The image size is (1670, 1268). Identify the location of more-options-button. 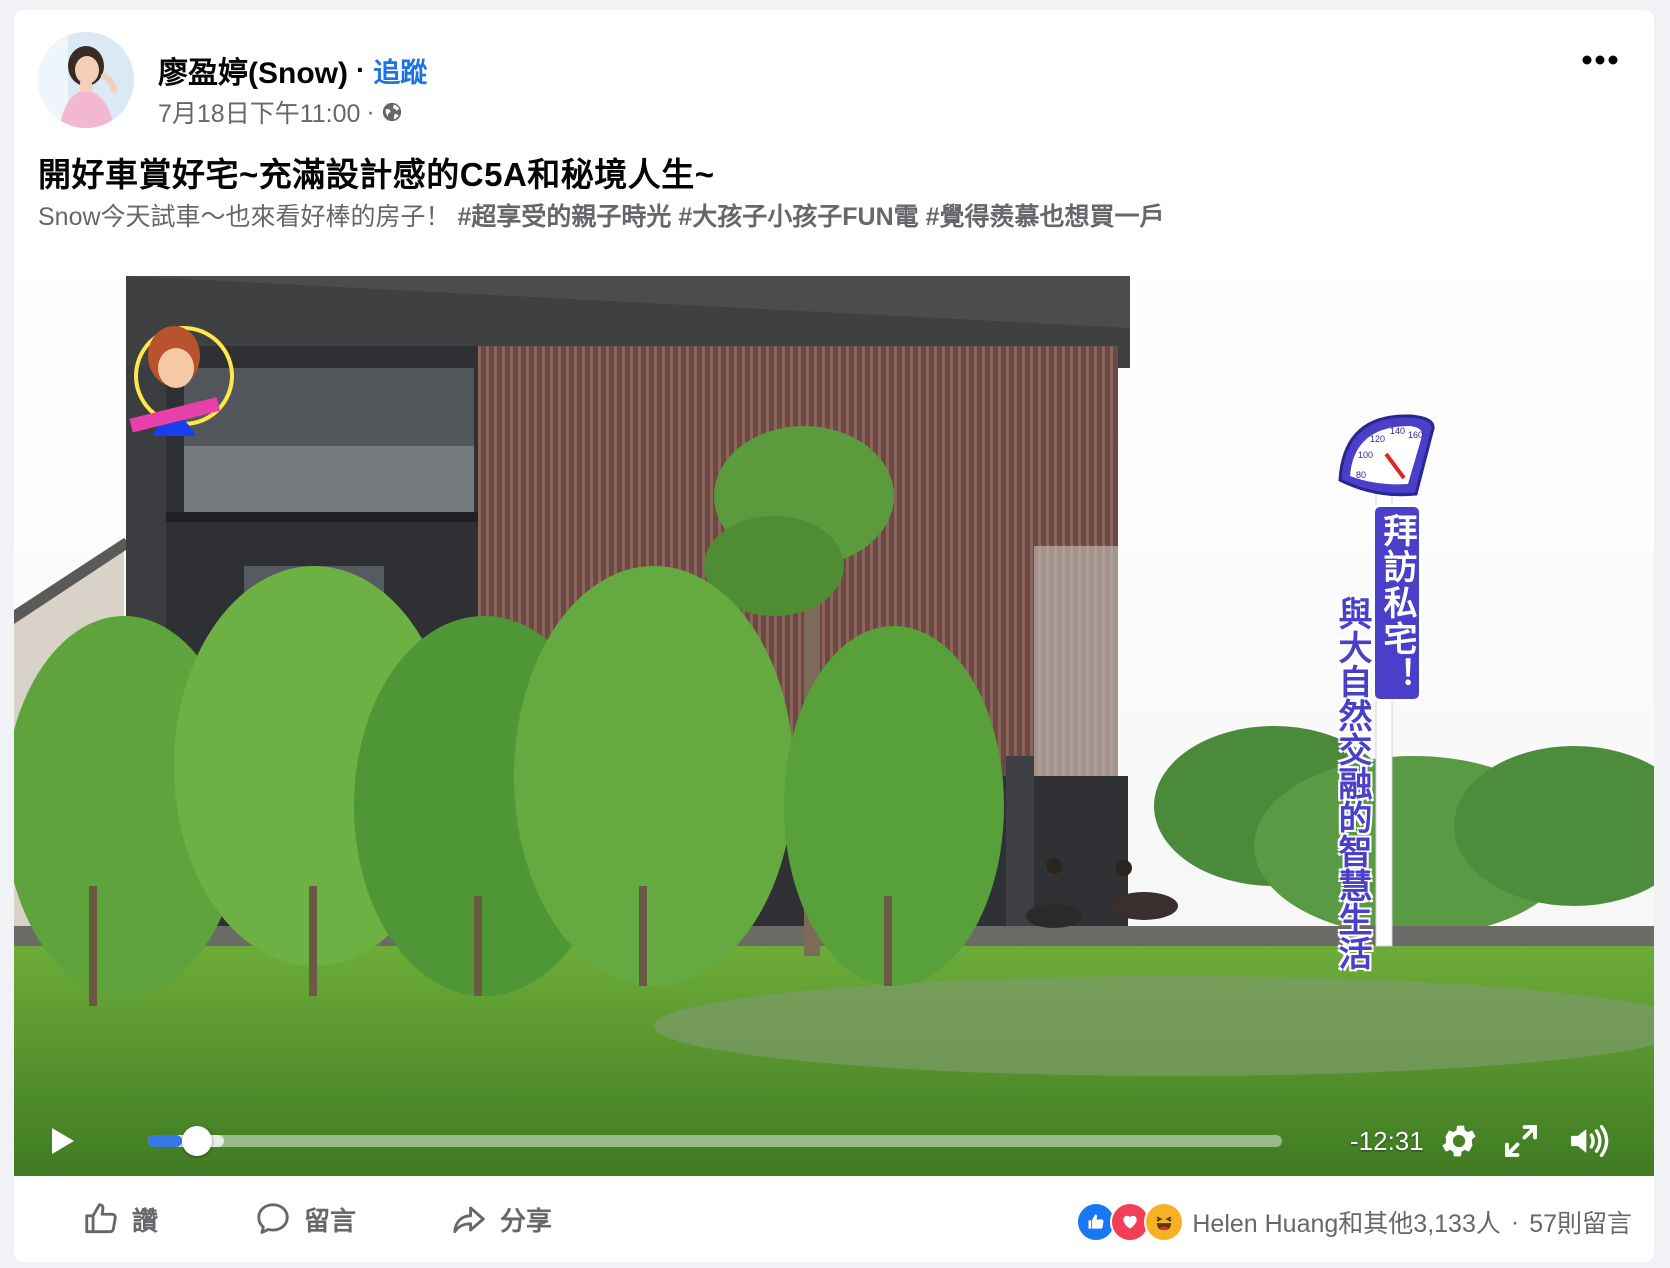
(1600, 60).